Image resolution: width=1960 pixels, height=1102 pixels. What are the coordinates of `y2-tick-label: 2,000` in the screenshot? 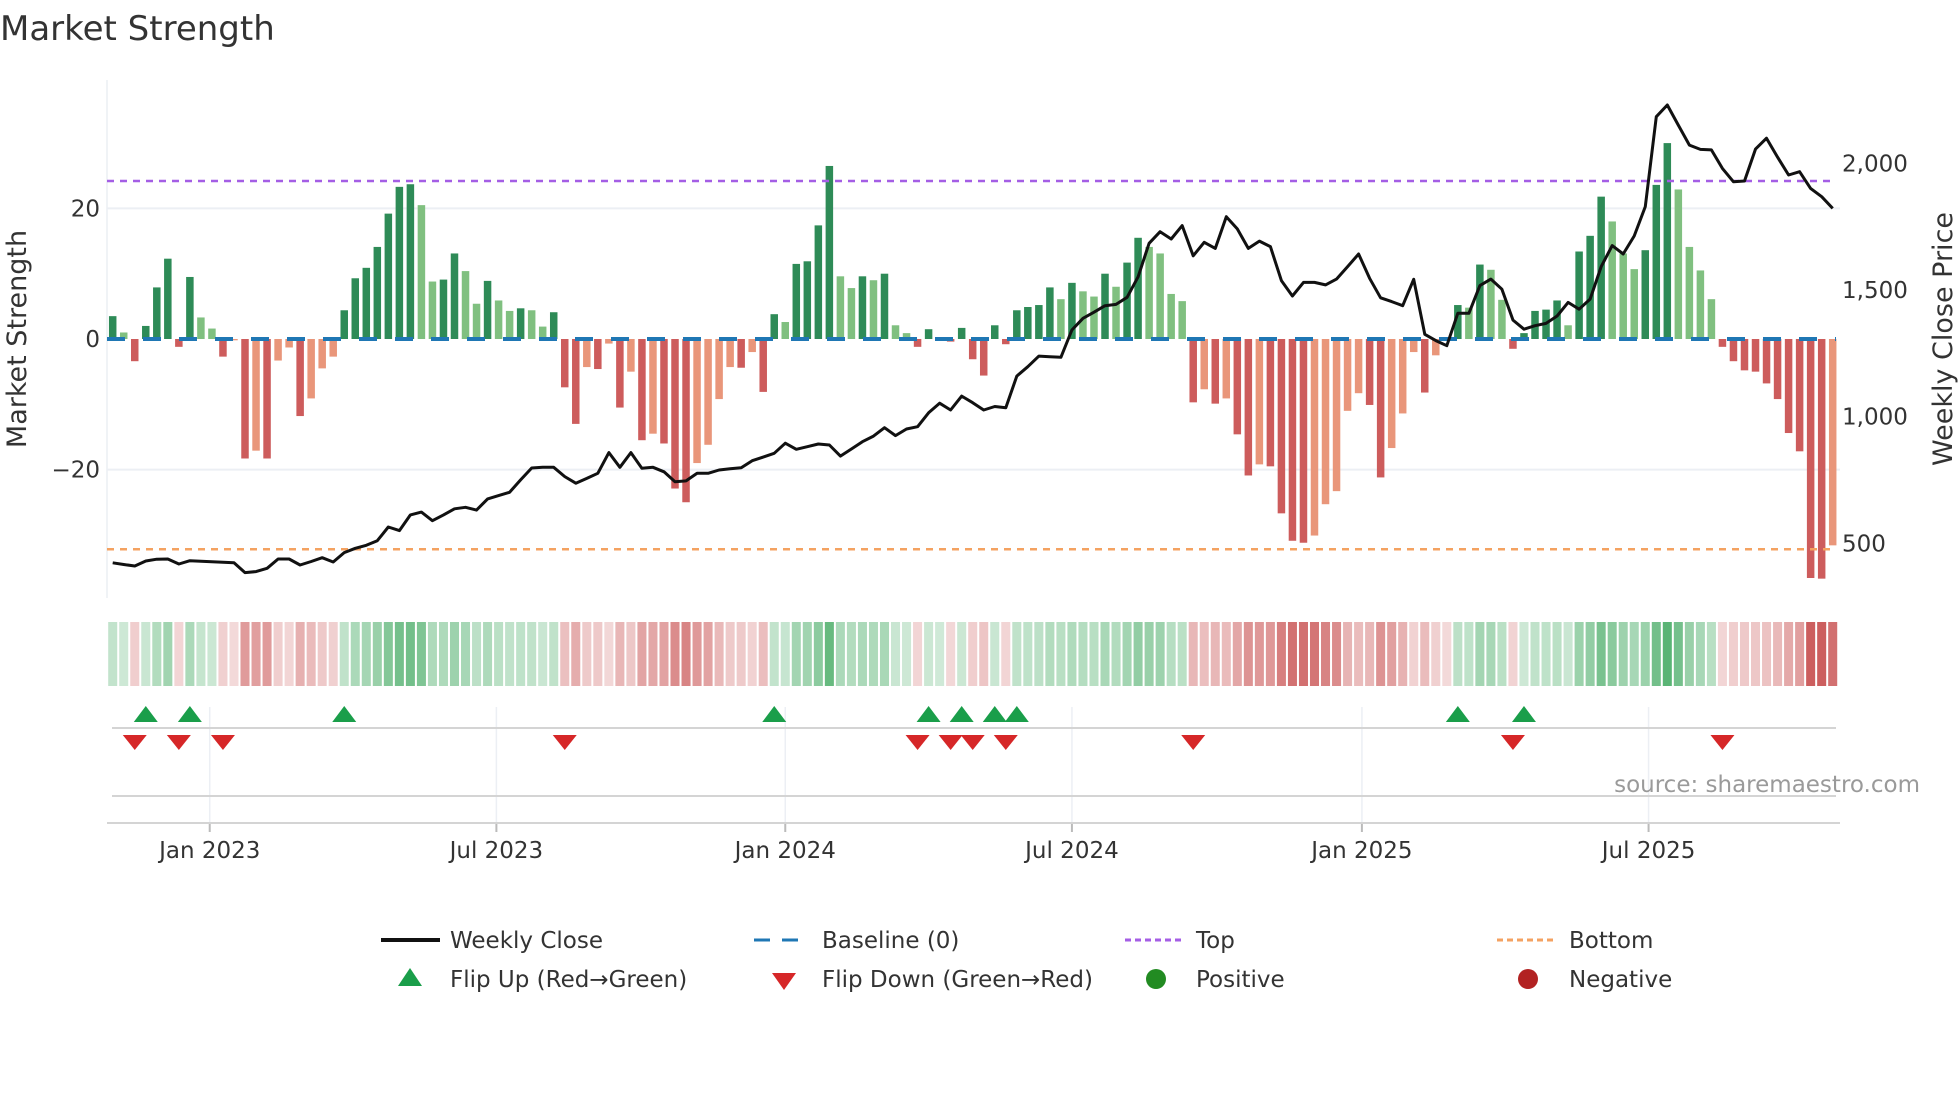 It's located at (1875, 164).